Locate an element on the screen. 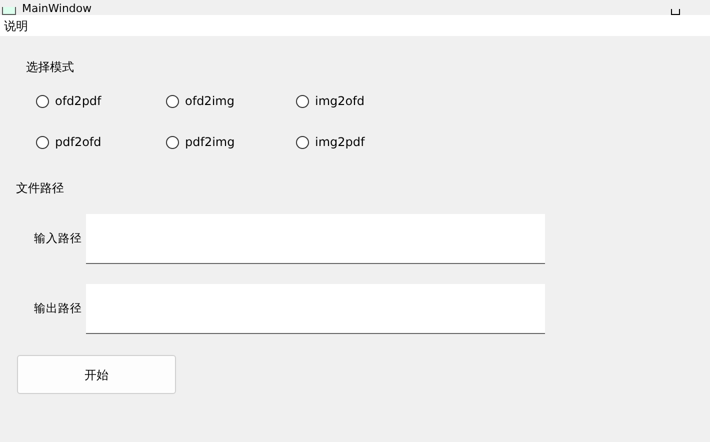 The image size is (710, 442). group-title: 选择模式 is located at coordinates (50, 67).